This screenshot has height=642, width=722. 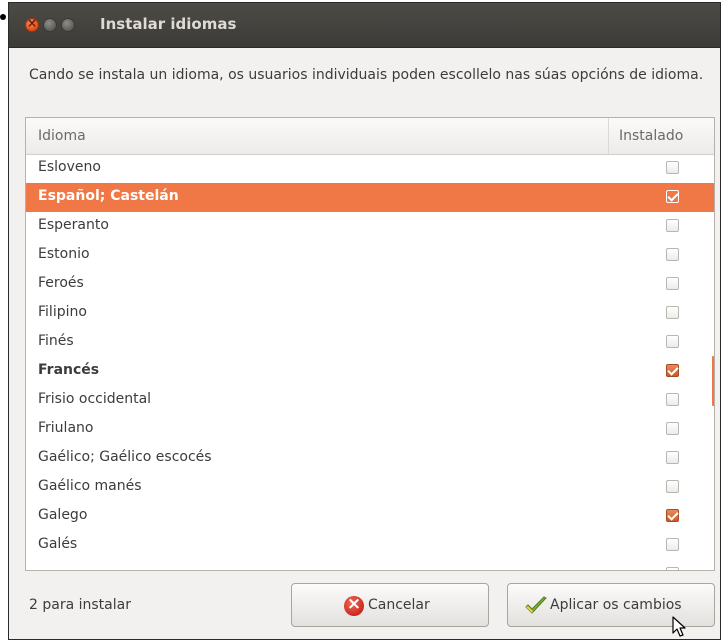 What do you see at coordinates (370, 168) in the screenshot?
I see `list-item: Esloveno` at bounding box center [370, 168].